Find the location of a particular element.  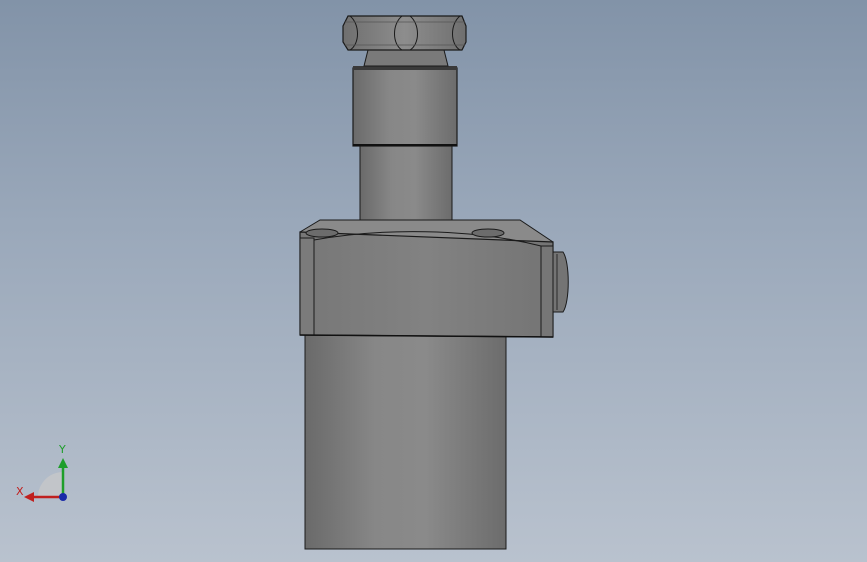

nut-neck is located at coordinates (406, 58).